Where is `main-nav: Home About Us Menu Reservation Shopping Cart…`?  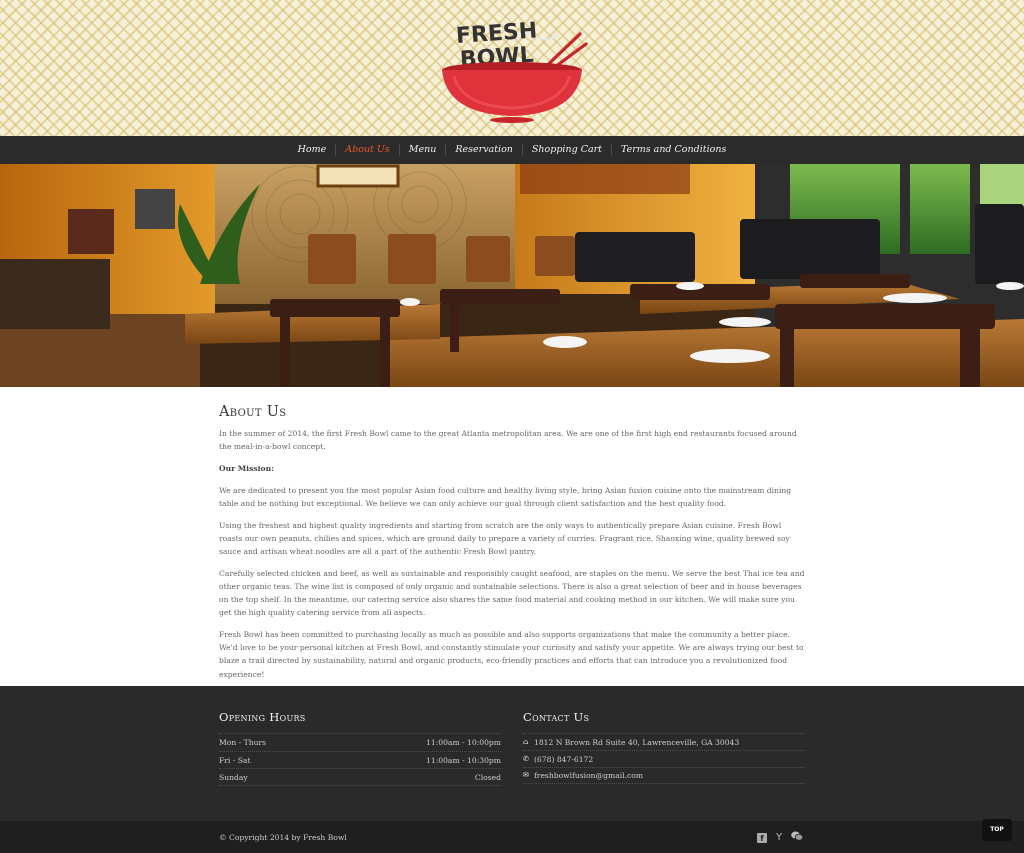
main-nav: Home About Us Menu Reservation Shopping Cart… is located at coordinates (512, 150).